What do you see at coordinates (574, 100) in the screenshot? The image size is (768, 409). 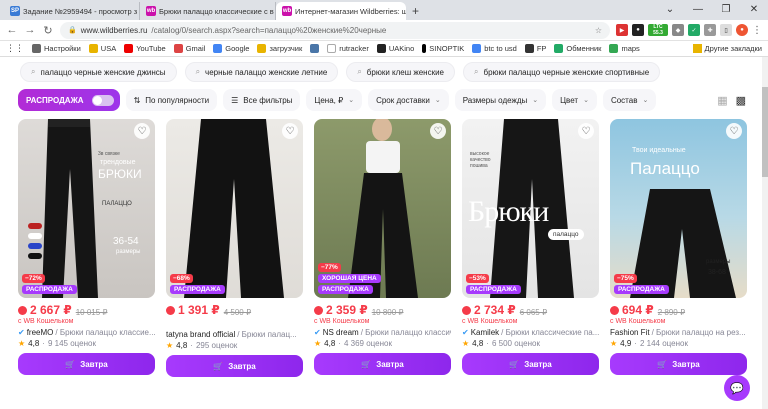 I see `color-filter: Цвет ⌄` at bounding box center [574, 100].